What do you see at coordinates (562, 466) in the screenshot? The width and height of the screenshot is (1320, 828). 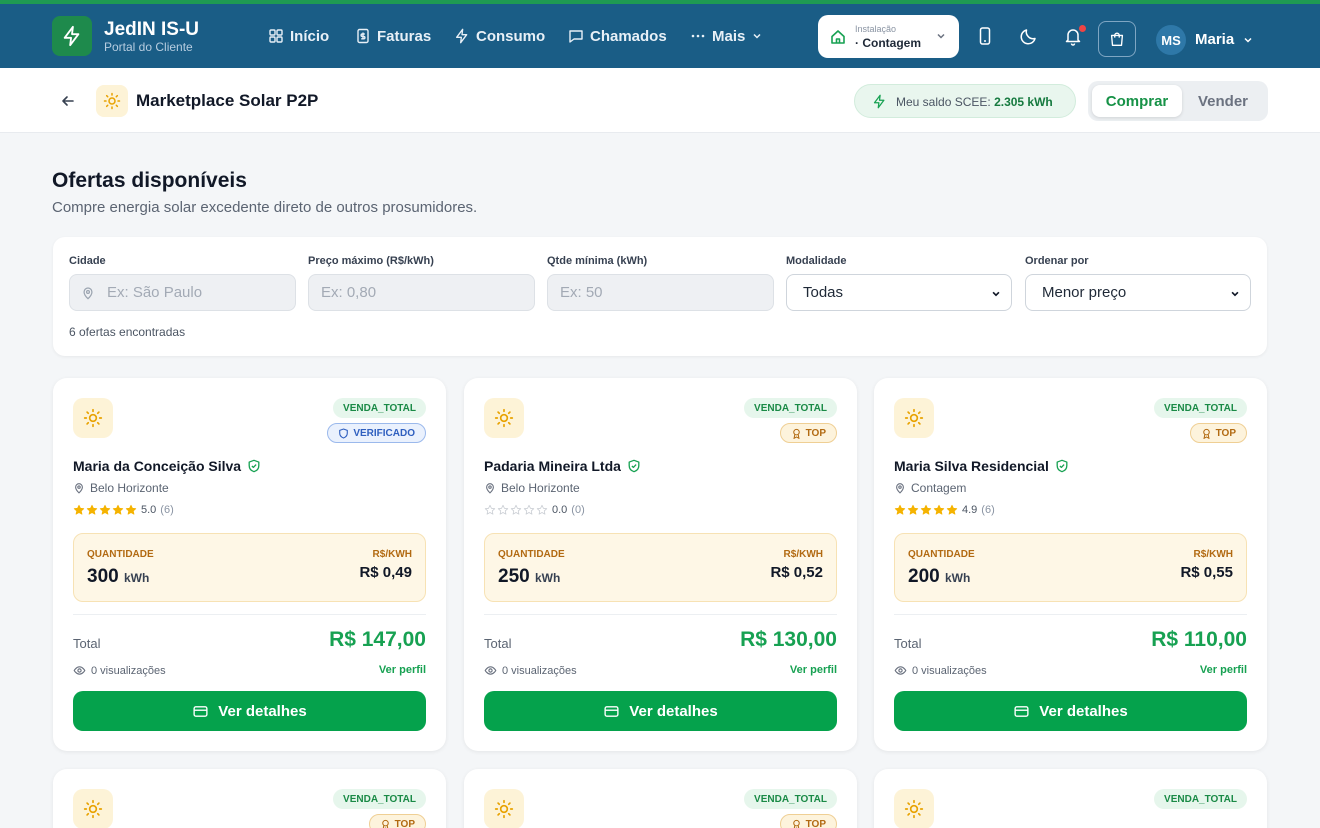 I see `seller-name: Padaria Mineira Ltda` at bounding box center [562, 466].